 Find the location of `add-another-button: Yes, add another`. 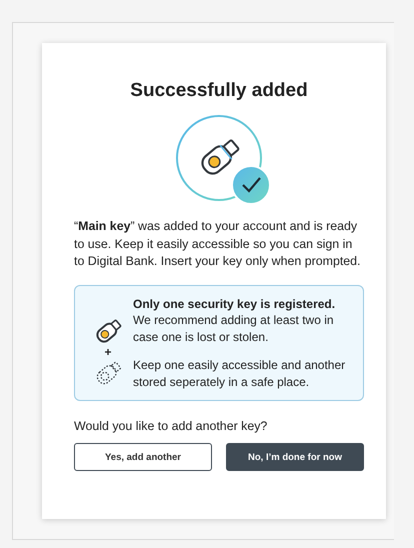

add-another-button: Yes, add another is located at coordinates (143, 457).